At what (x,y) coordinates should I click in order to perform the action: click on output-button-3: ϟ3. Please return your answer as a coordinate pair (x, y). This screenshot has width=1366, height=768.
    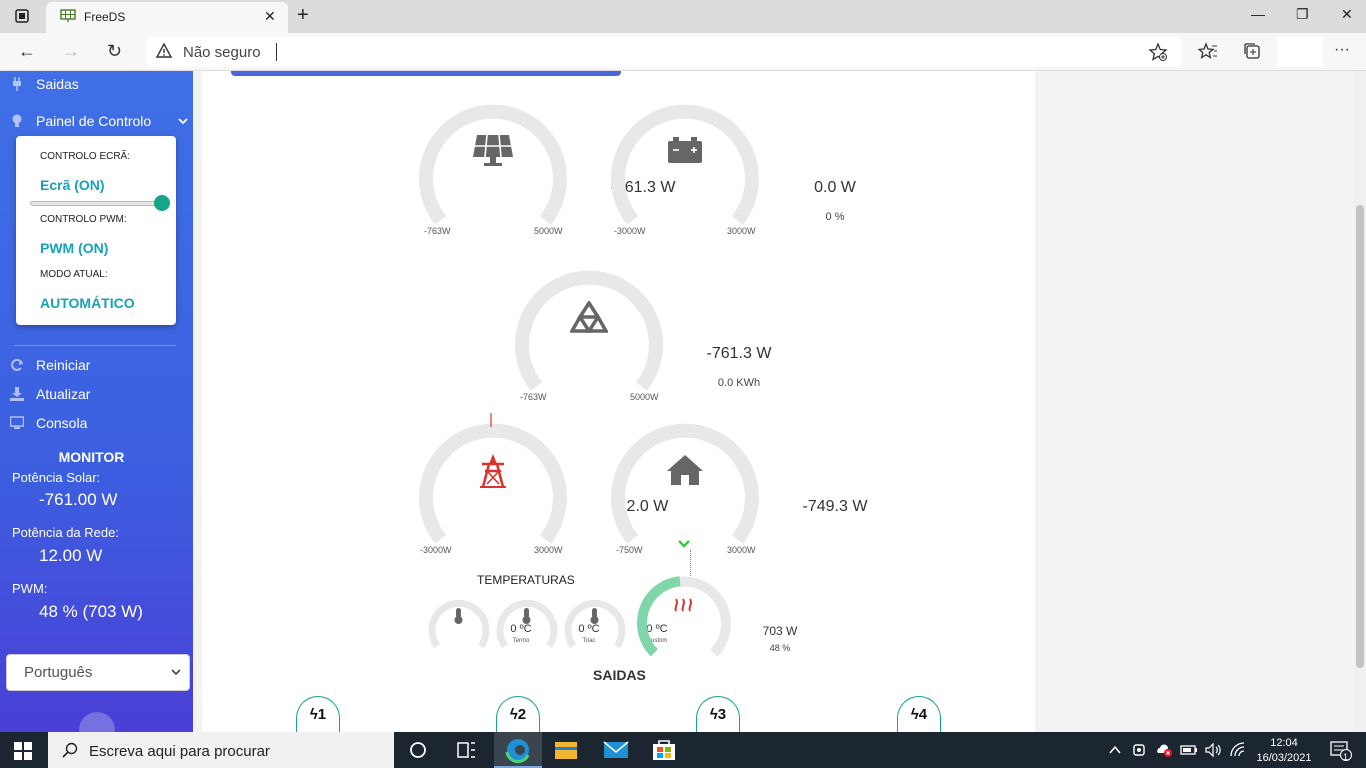
    Looking at the image, I should click on (718, 714).